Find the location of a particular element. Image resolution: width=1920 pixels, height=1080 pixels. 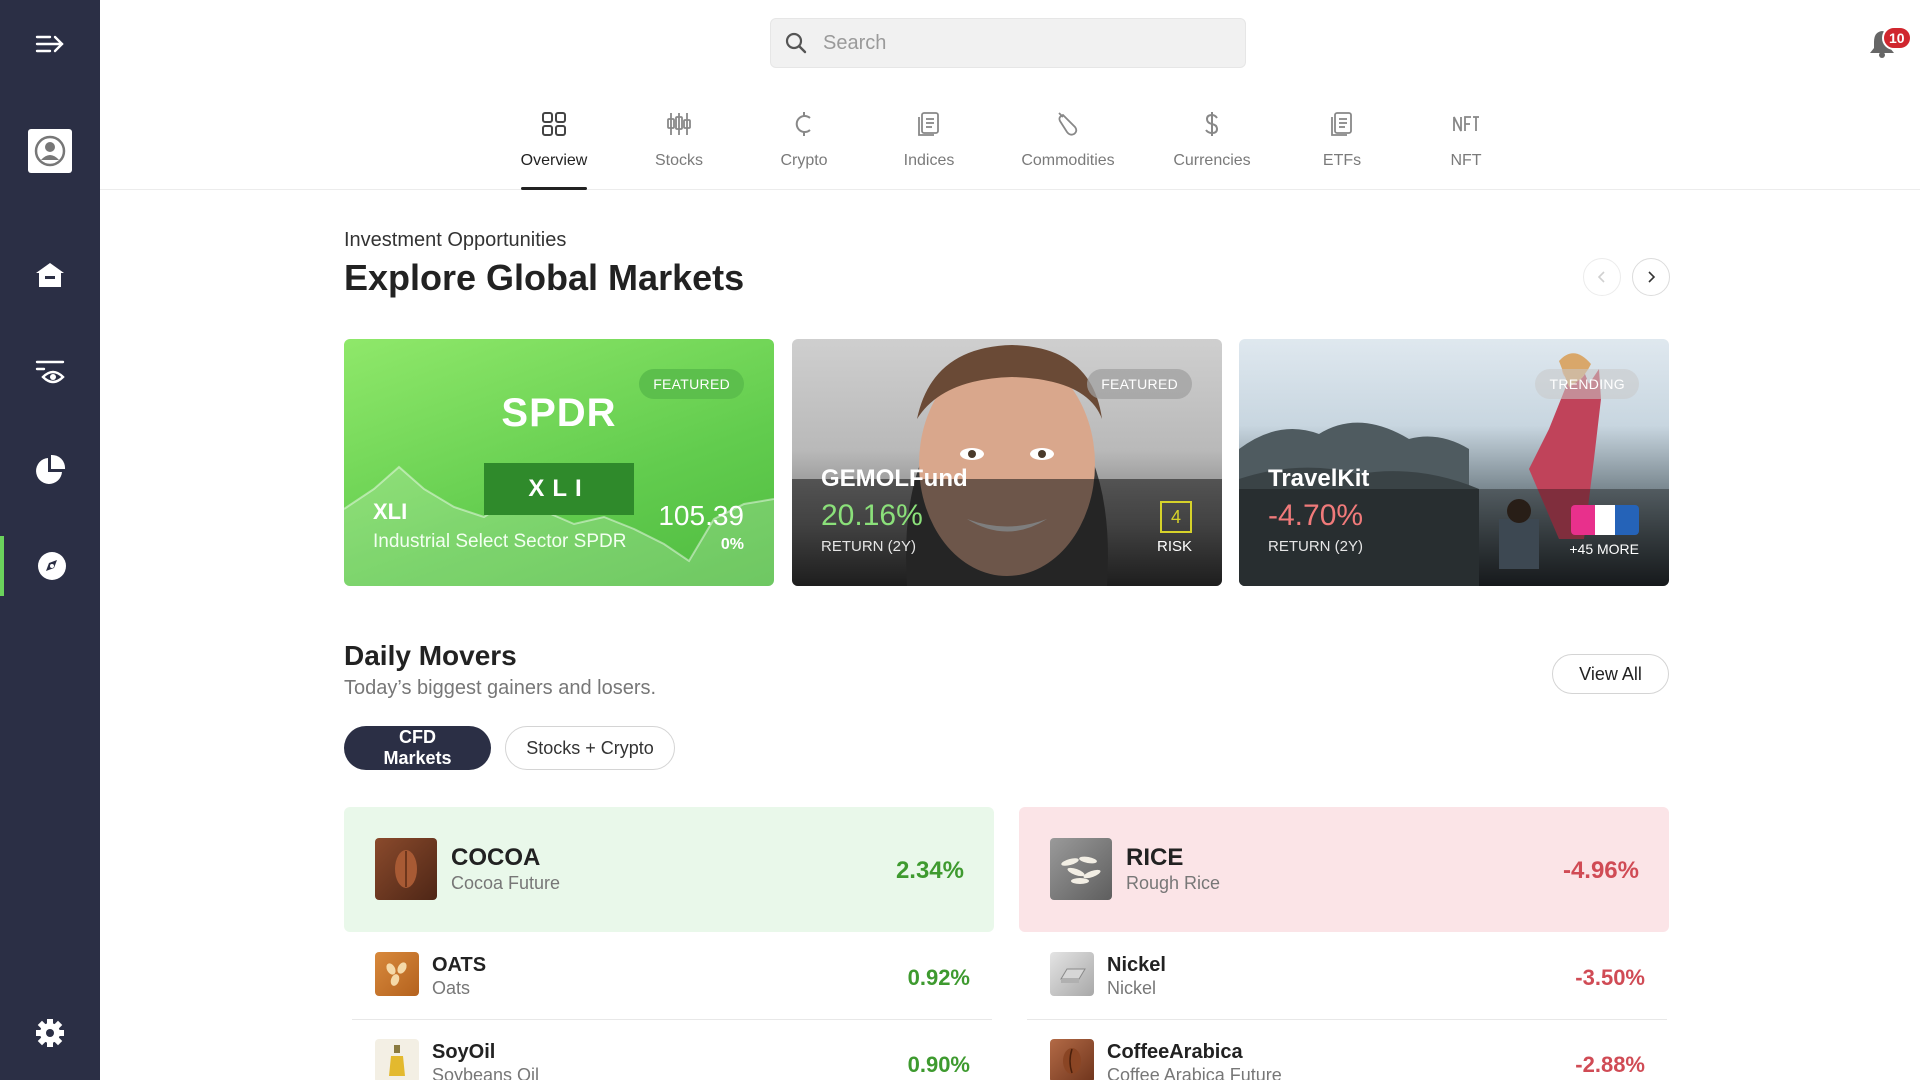

featured-badge: FEATURED is located at coordinates (1139, 384).